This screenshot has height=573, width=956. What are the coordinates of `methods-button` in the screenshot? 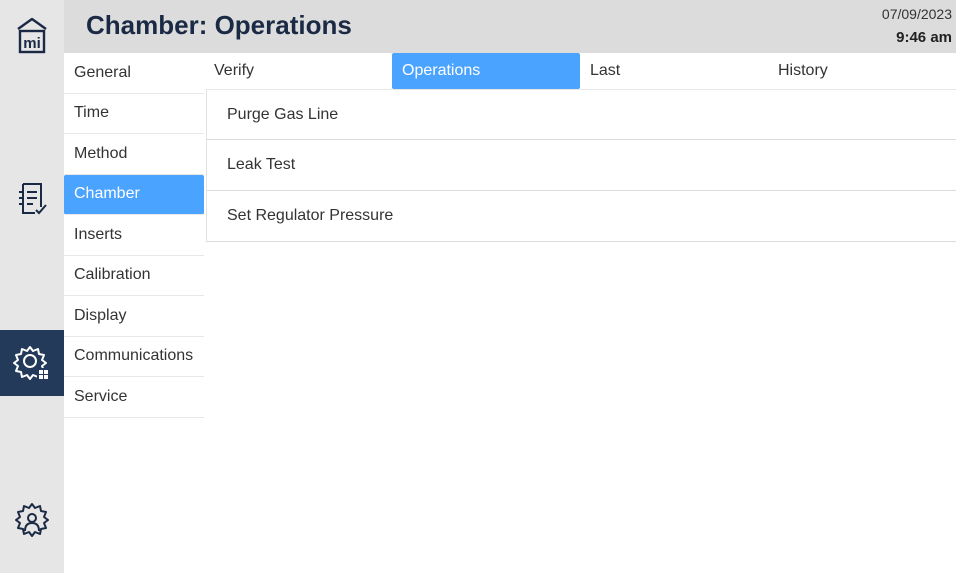 It's located at (32, 199).